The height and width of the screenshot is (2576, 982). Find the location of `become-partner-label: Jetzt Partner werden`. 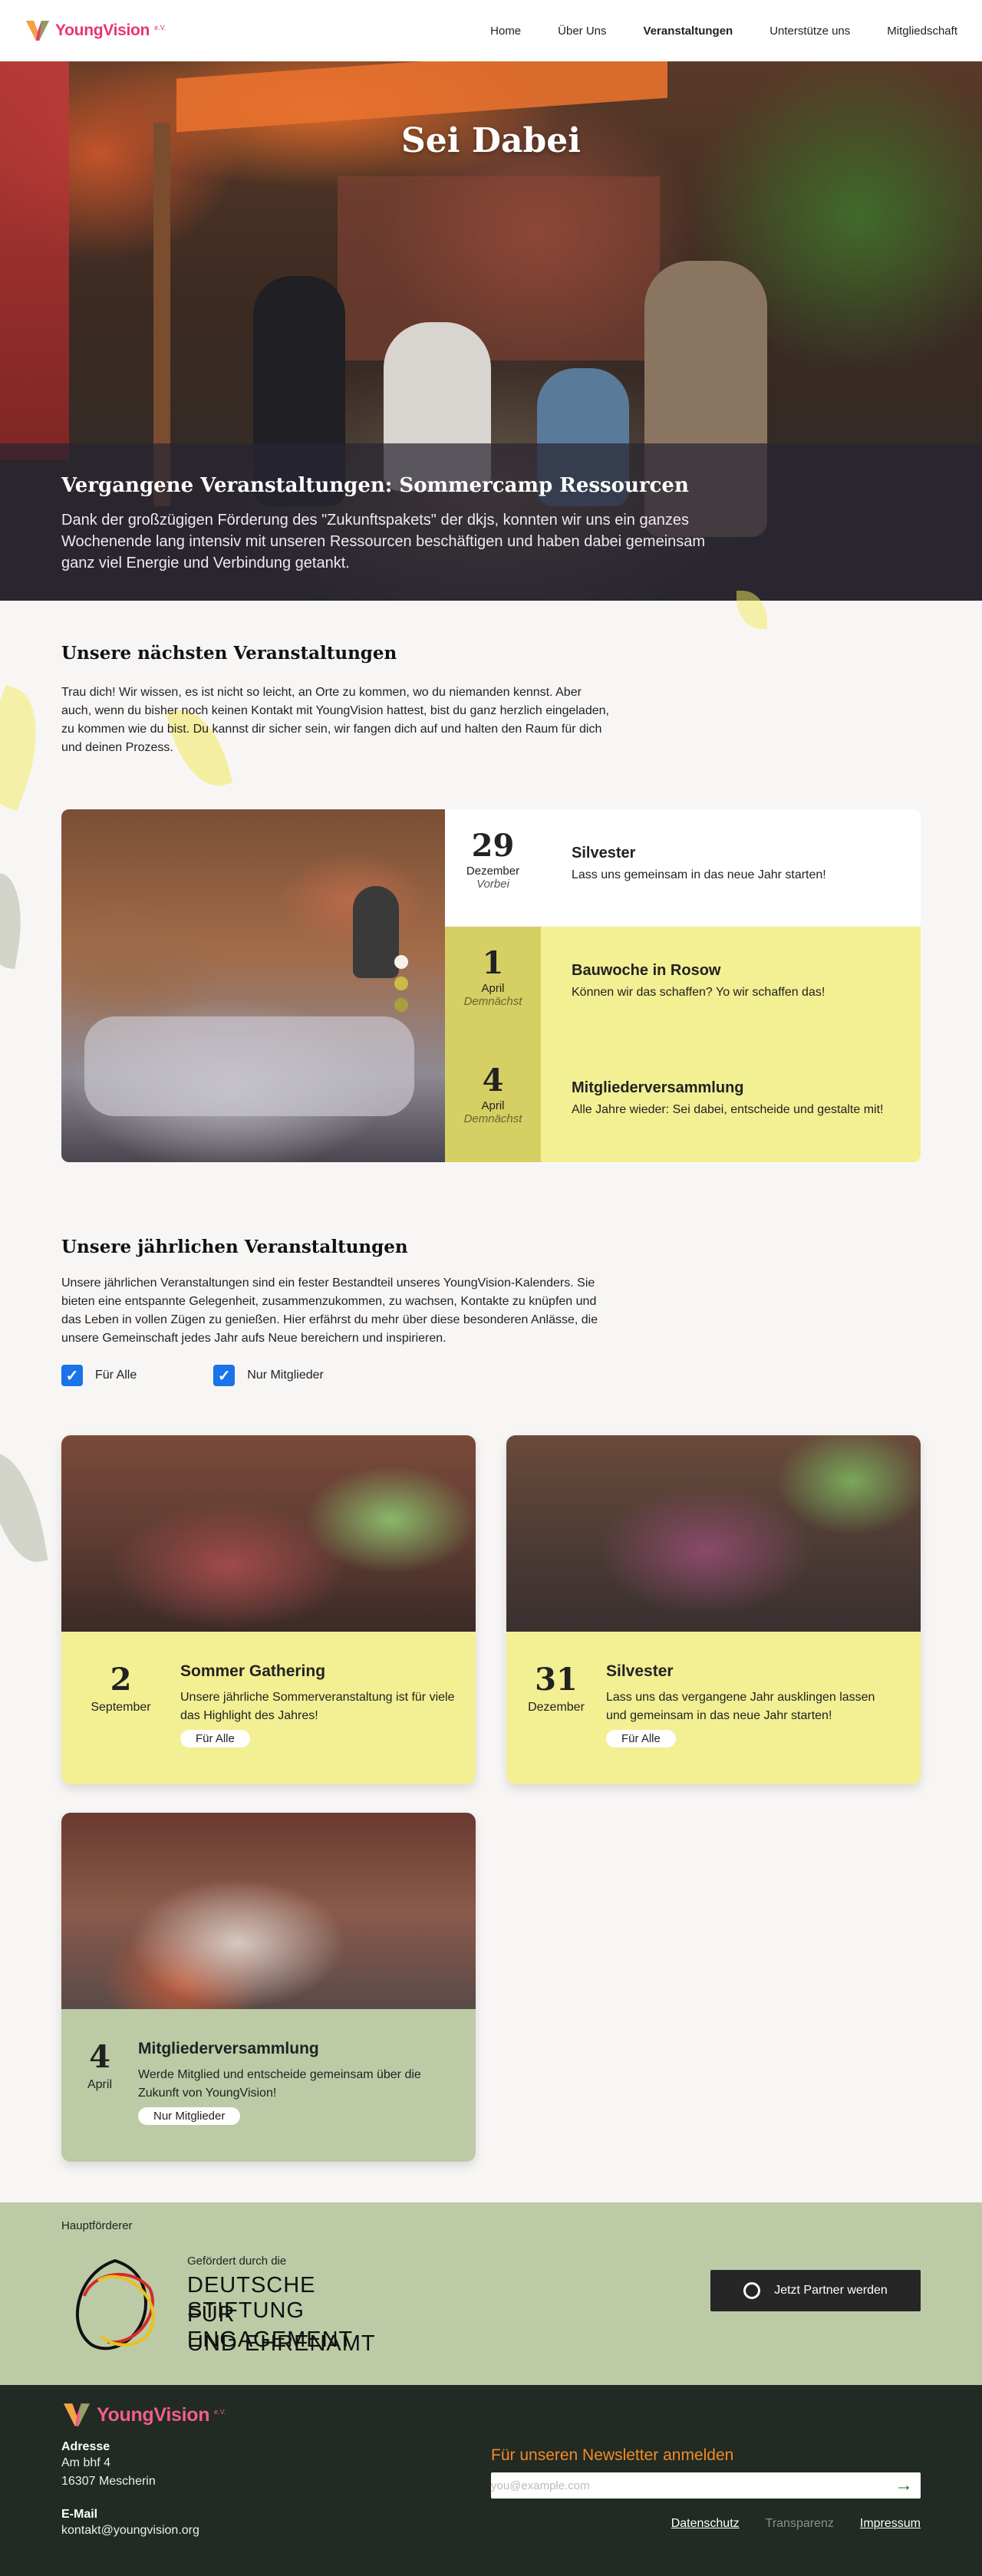

become-partner-label: Jetzt Partner werden is located at coordinates (831, 2290).